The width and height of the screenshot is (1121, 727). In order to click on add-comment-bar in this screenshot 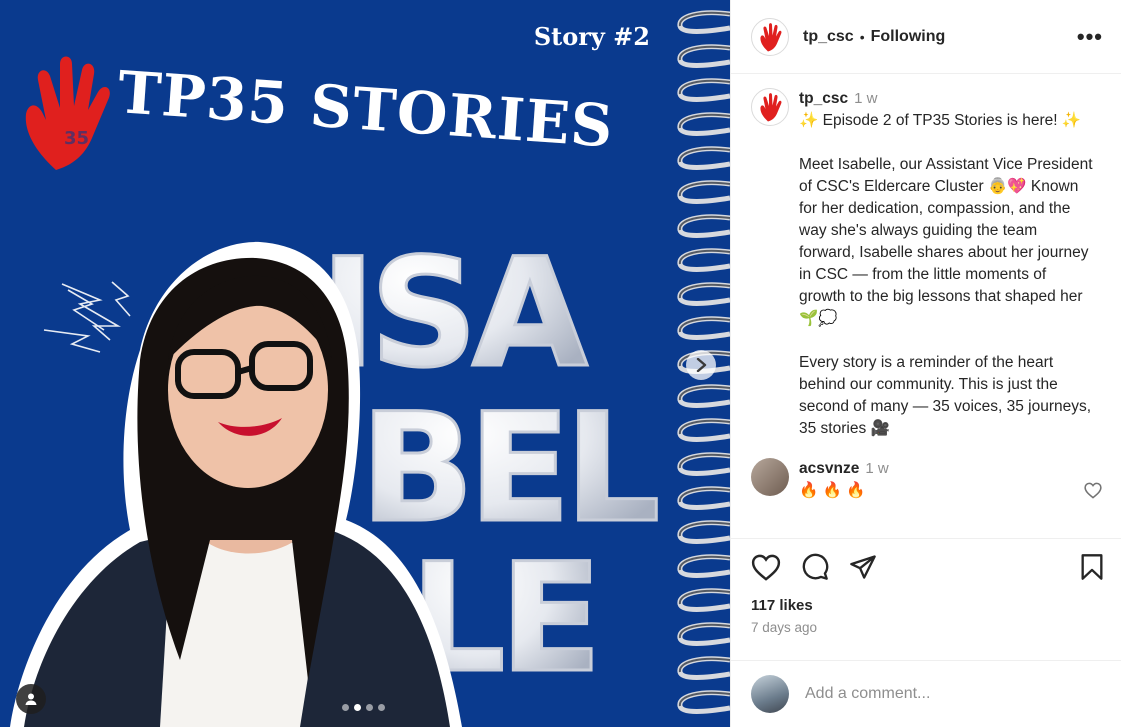, I will do `click(926, 693)`.